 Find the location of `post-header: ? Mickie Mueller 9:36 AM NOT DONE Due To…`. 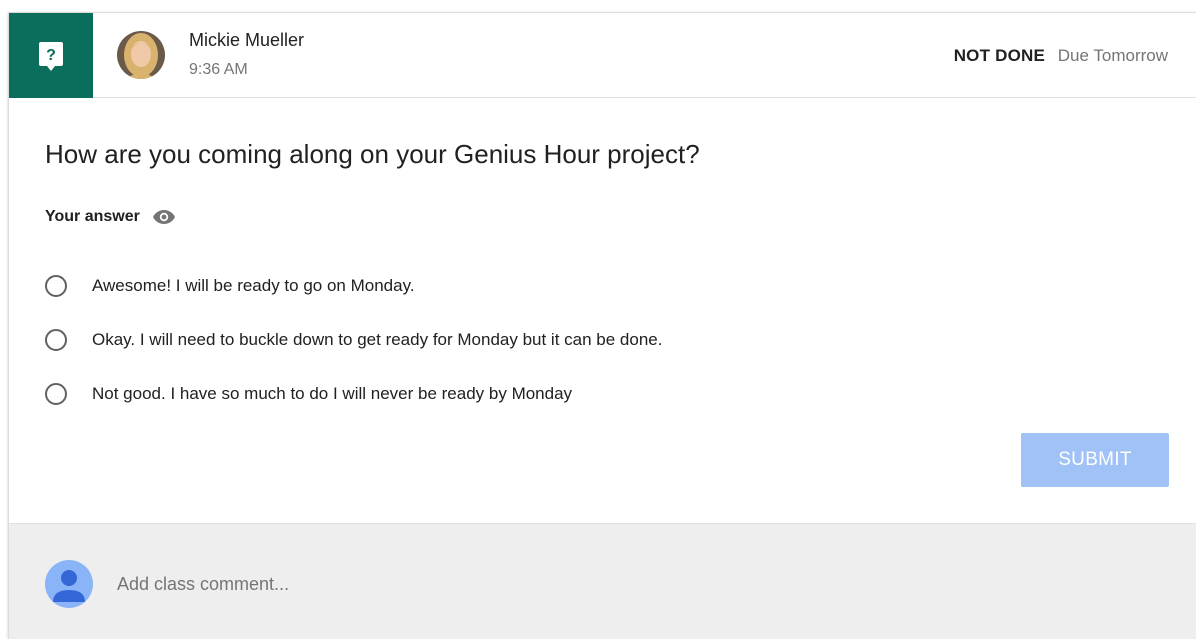

post-header: ? Mickie Mueller 9:36 AM NOT DONE Due To… is located at coordinates (602, 55).